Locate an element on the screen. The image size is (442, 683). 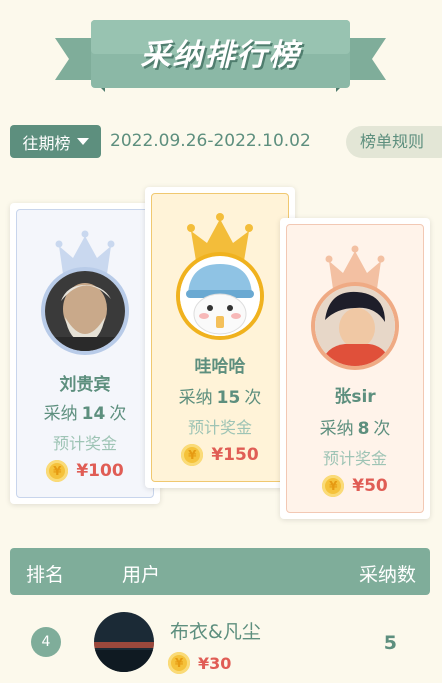
rank-badge: 4 is located at coordinates (46, 642).